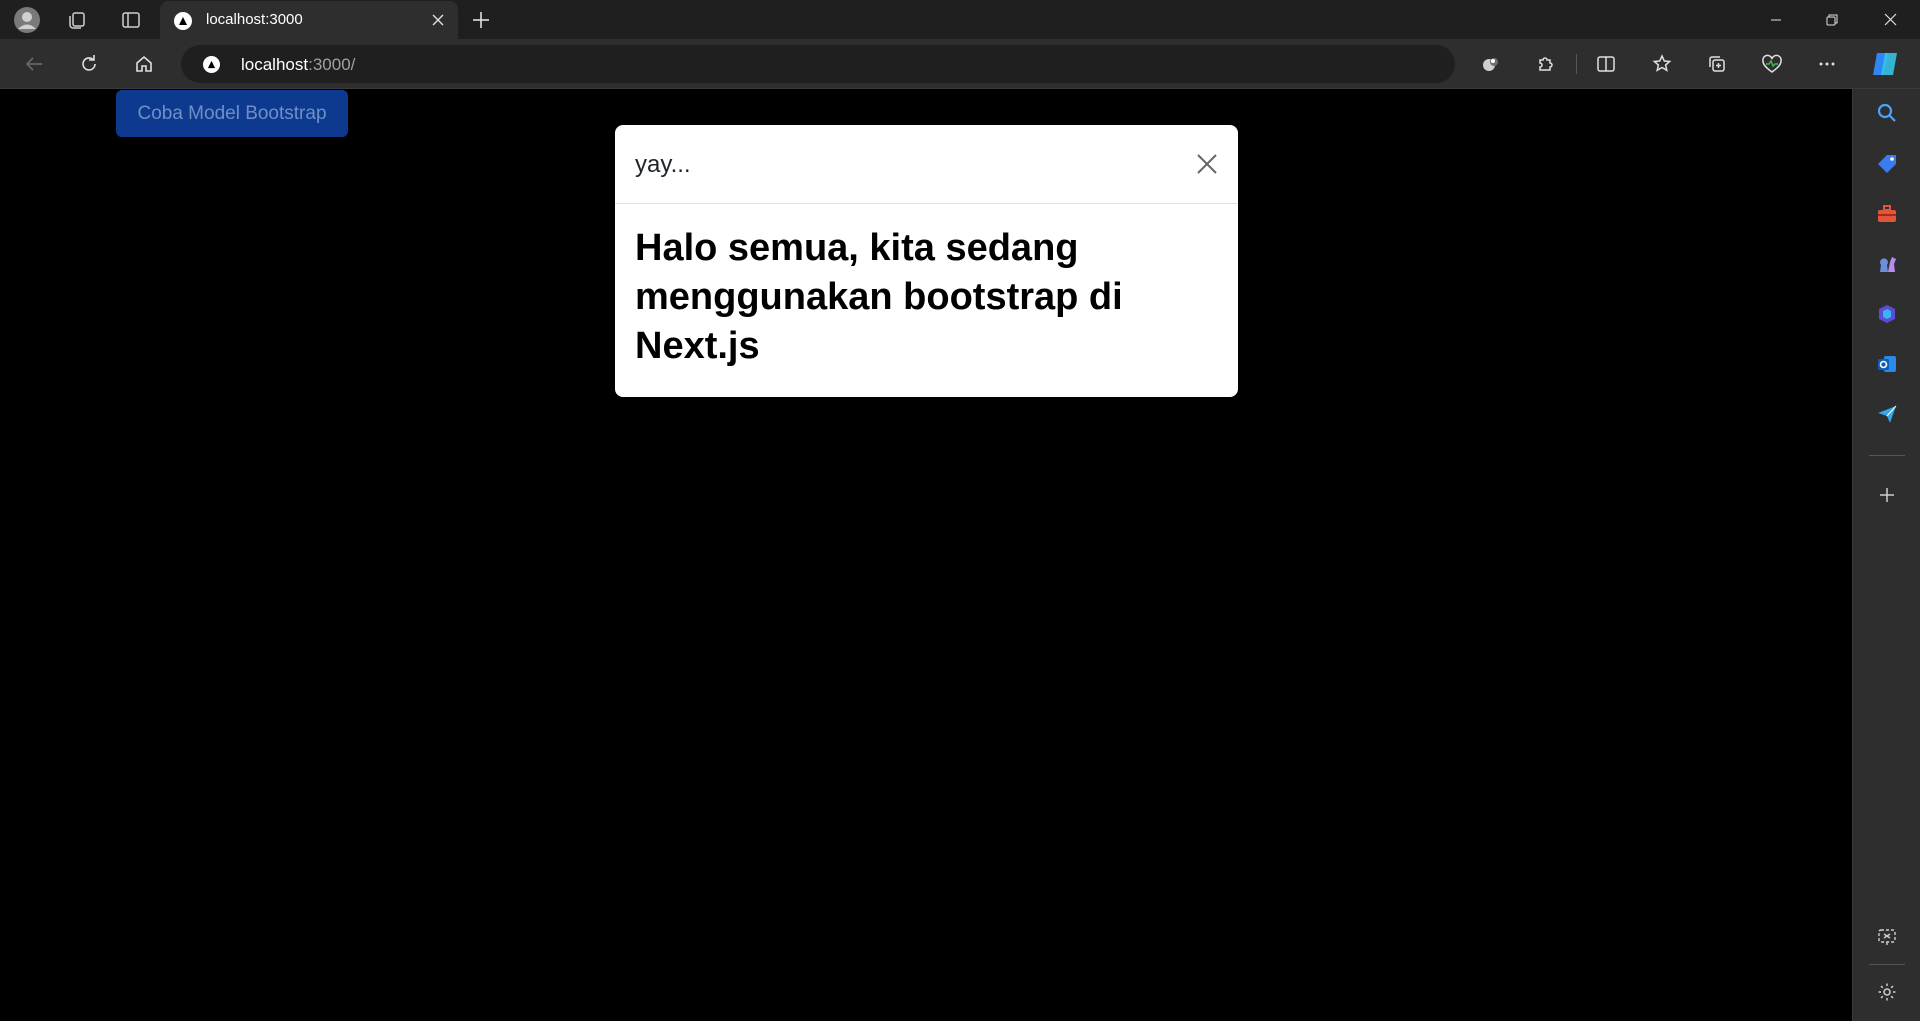 This screenshot has height=1021, width=1920. I want to click on tools-briefcase-icon, so click(1887, 214).